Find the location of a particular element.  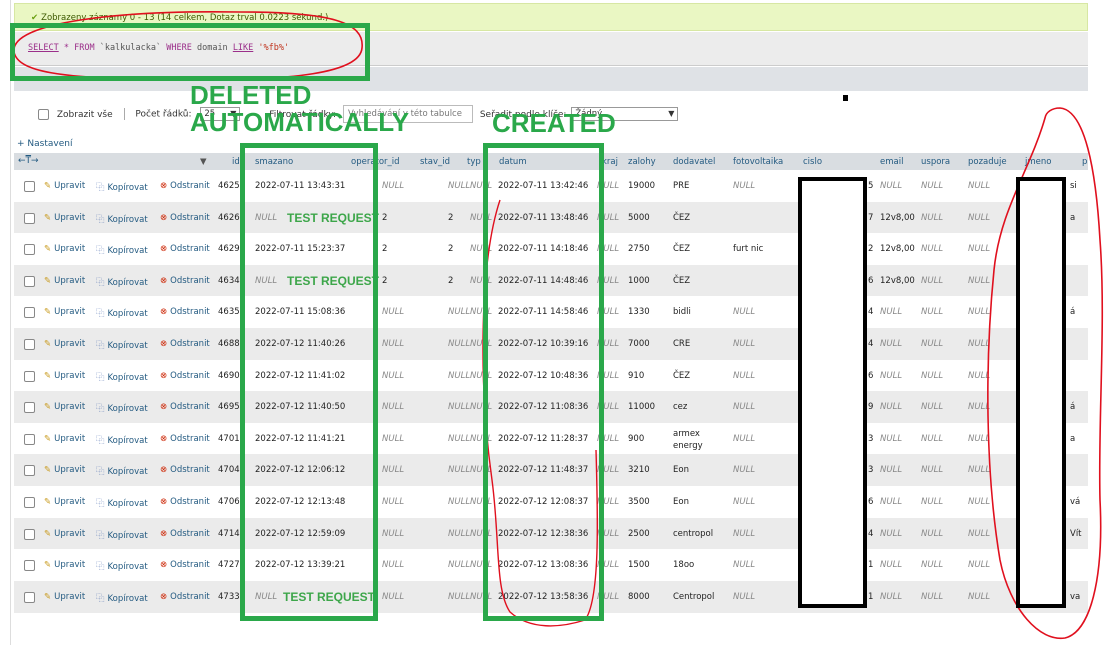

created-label: CREATED is located at coordinates (554, 123).